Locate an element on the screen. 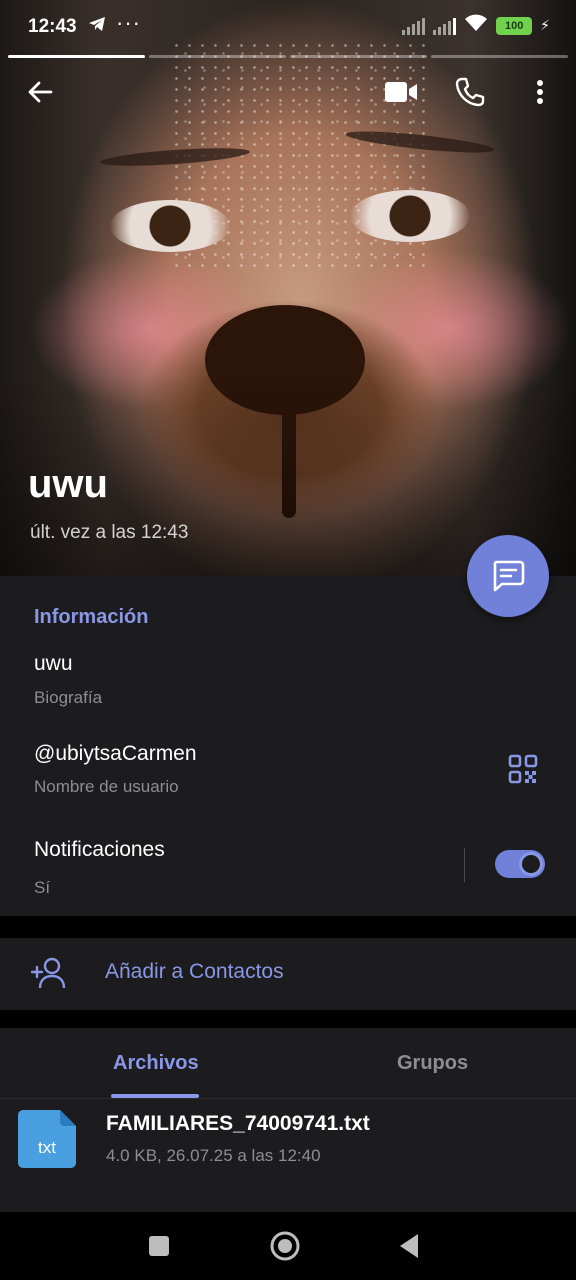  file-name: FAMILIARES_74009741.txt is located at coordinates (238, 1124).